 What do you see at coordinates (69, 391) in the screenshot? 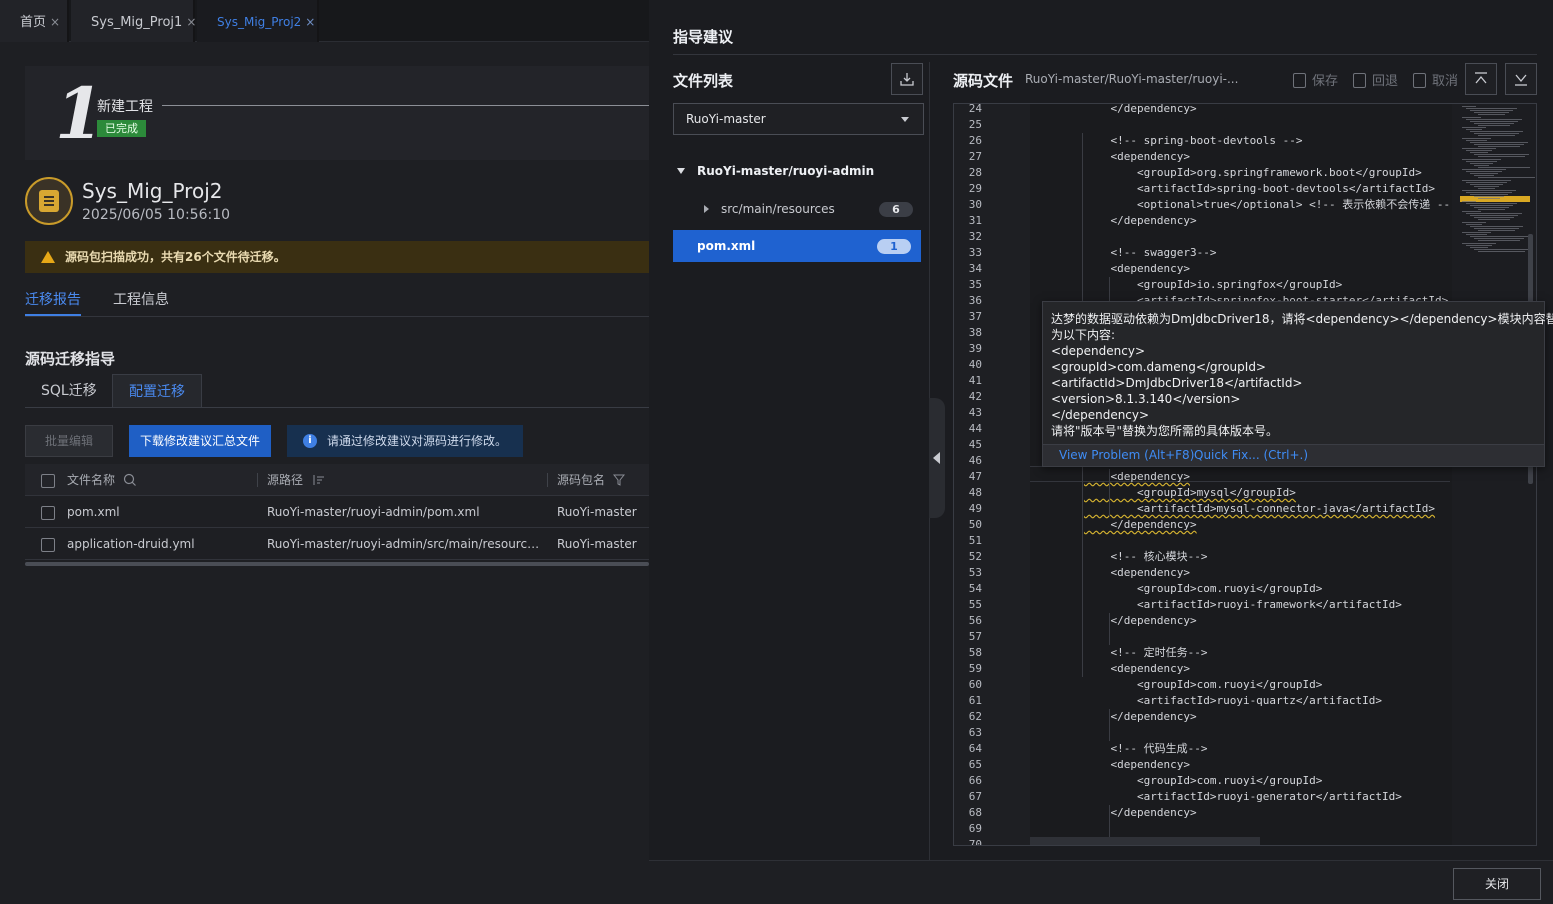
I see `subtab-sql: SQL迁移` at bounding box center [69, 391].